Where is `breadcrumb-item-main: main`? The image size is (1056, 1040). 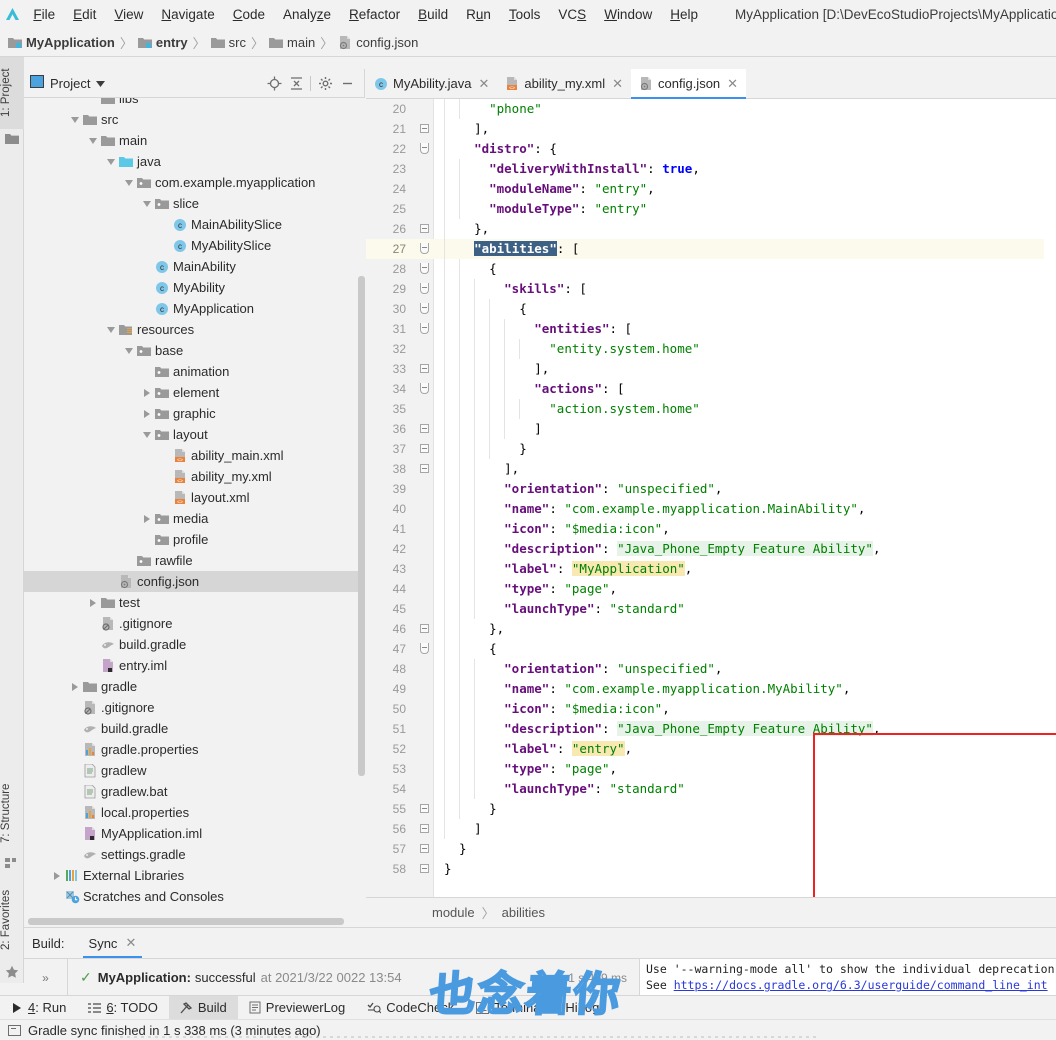 breadcrumb-item-main: main is located at coordinates (292, 42).